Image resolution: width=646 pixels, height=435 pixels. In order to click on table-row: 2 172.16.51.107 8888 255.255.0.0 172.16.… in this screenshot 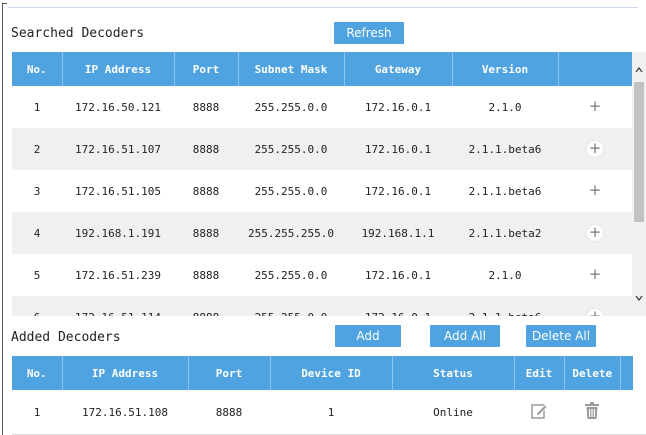, I will do `click(322, 149)`.